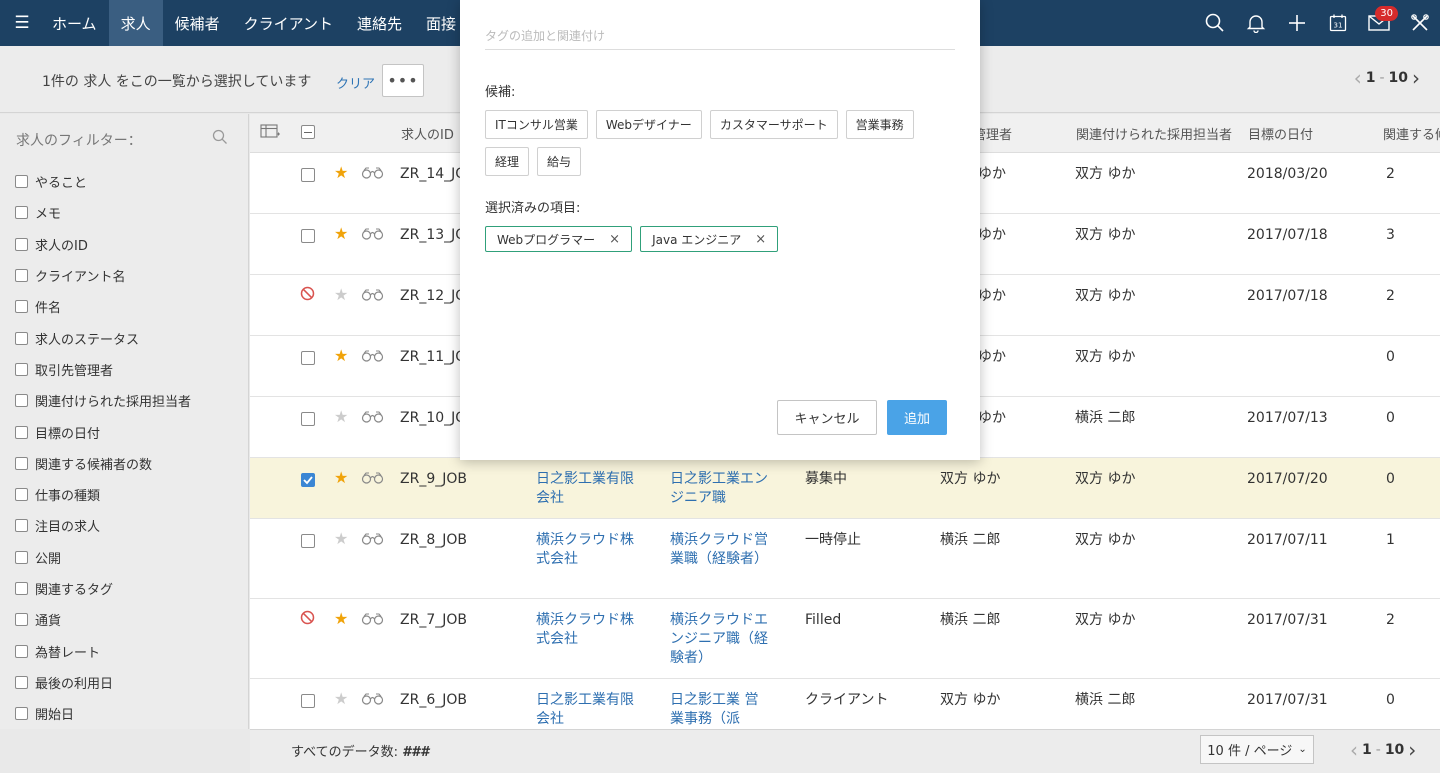 This screenshot has height=773, width=1440. Describe the element at coordinates (720, 36) in the screenshot. I see `tag-search-input` at that location.